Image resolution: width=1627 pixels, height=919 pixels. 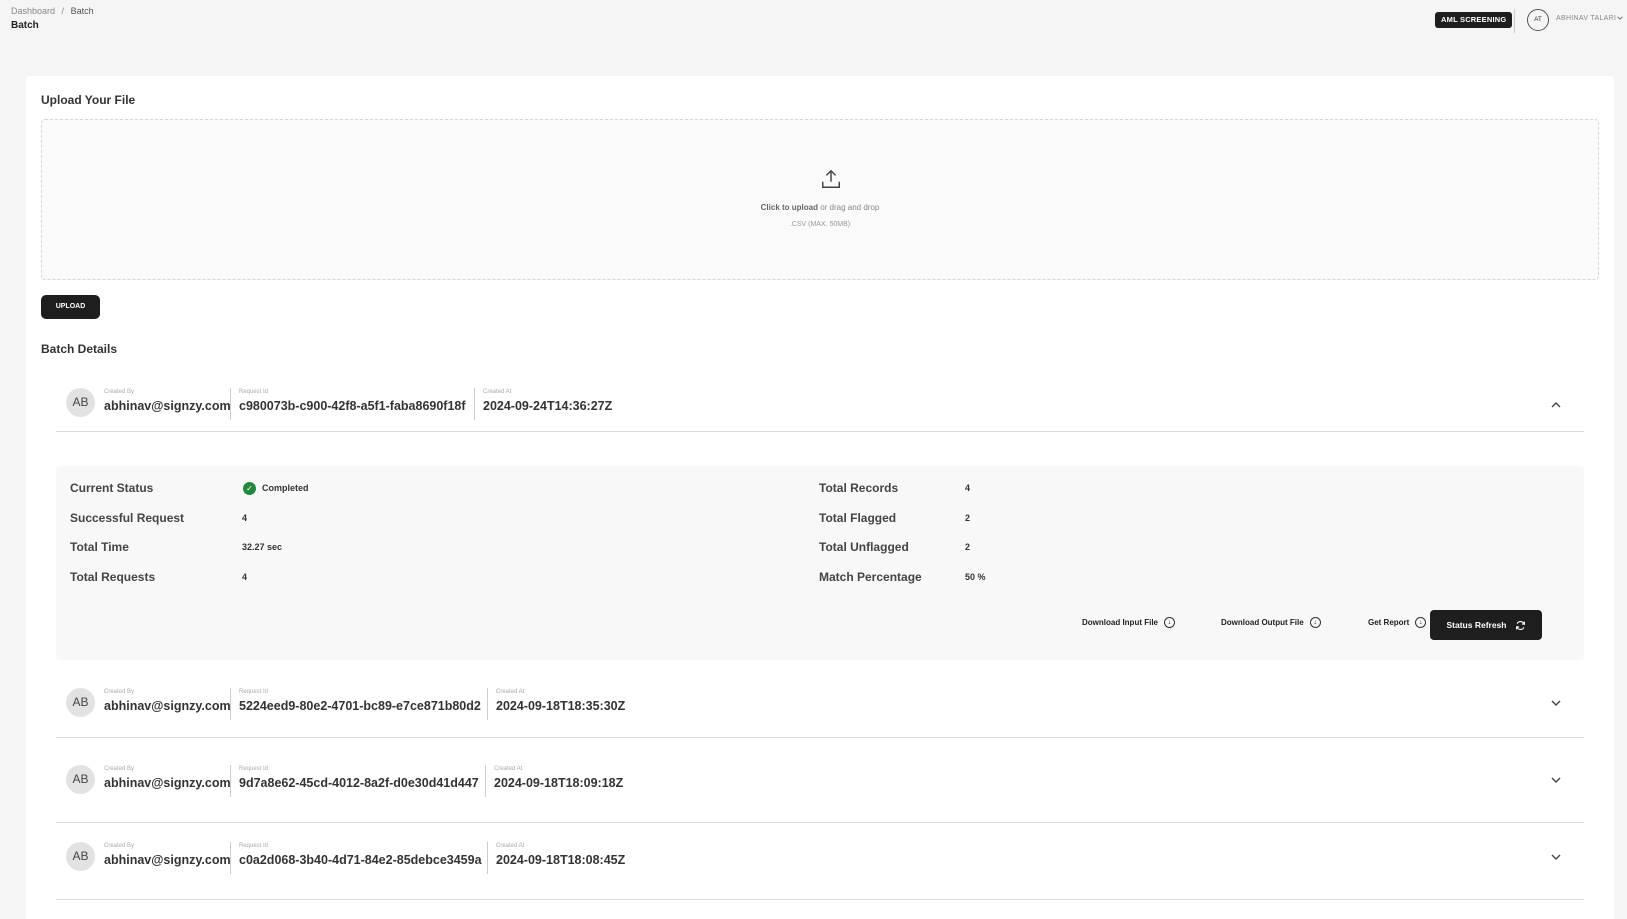 What do you see at coordinates (99, 547) in the screenshot?
I see `total-time-label: Total Time` at bounding box center [99, 547].